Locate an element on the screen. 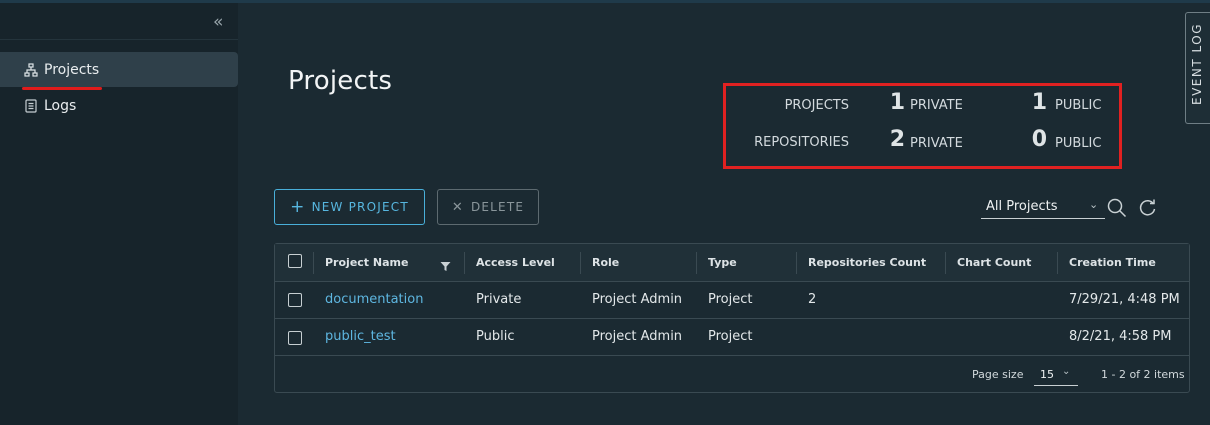  repositories-count-cell: 2 is located at coordinates (812, 299).